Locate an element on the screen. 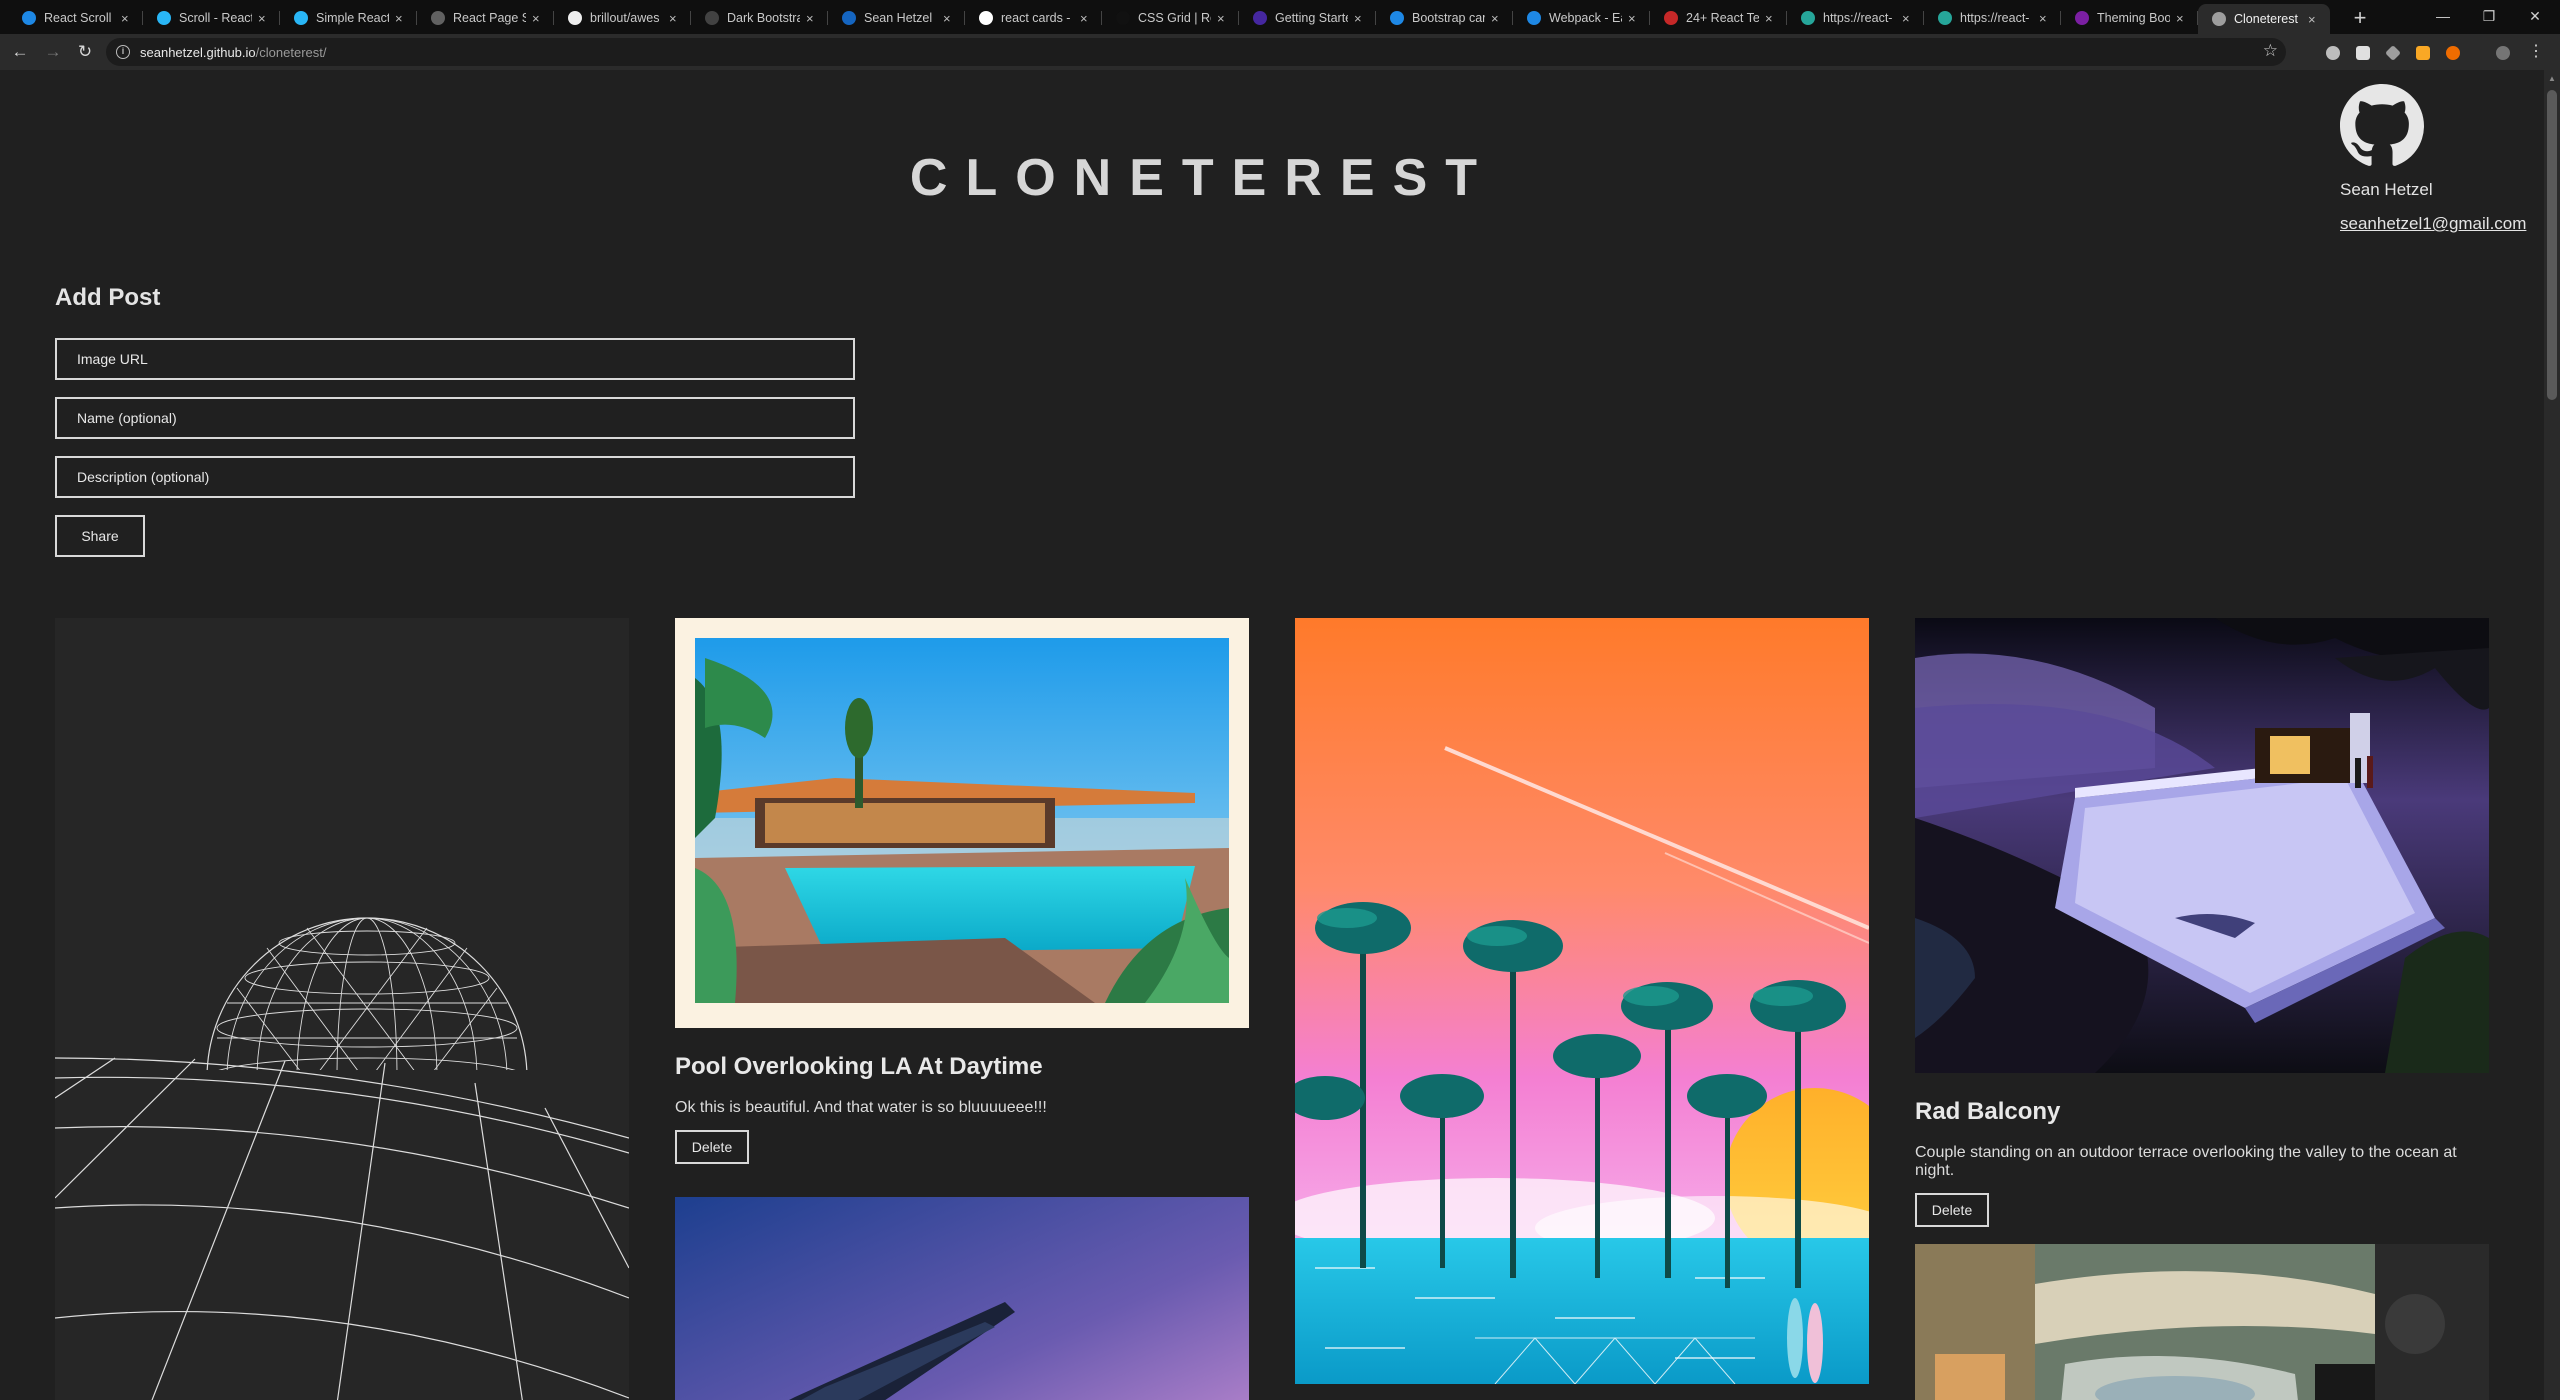 The width and height of the screenshot is (2560, 1400). browser-tab: Scroll - React × is located at coordinates (211, 18).